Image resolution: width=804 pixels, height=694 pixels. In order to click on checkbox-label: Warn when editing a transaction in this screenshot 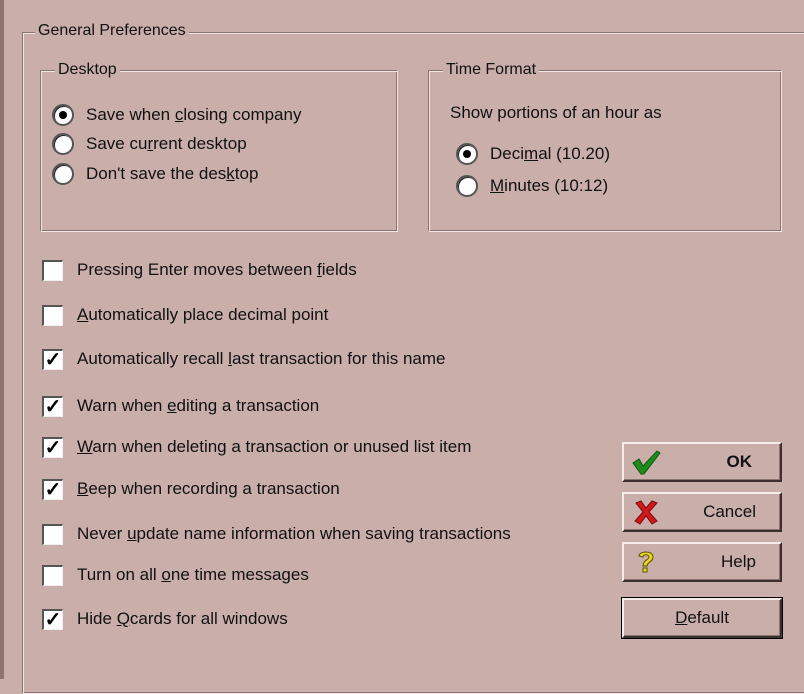, I will do `click(198, 405)`.